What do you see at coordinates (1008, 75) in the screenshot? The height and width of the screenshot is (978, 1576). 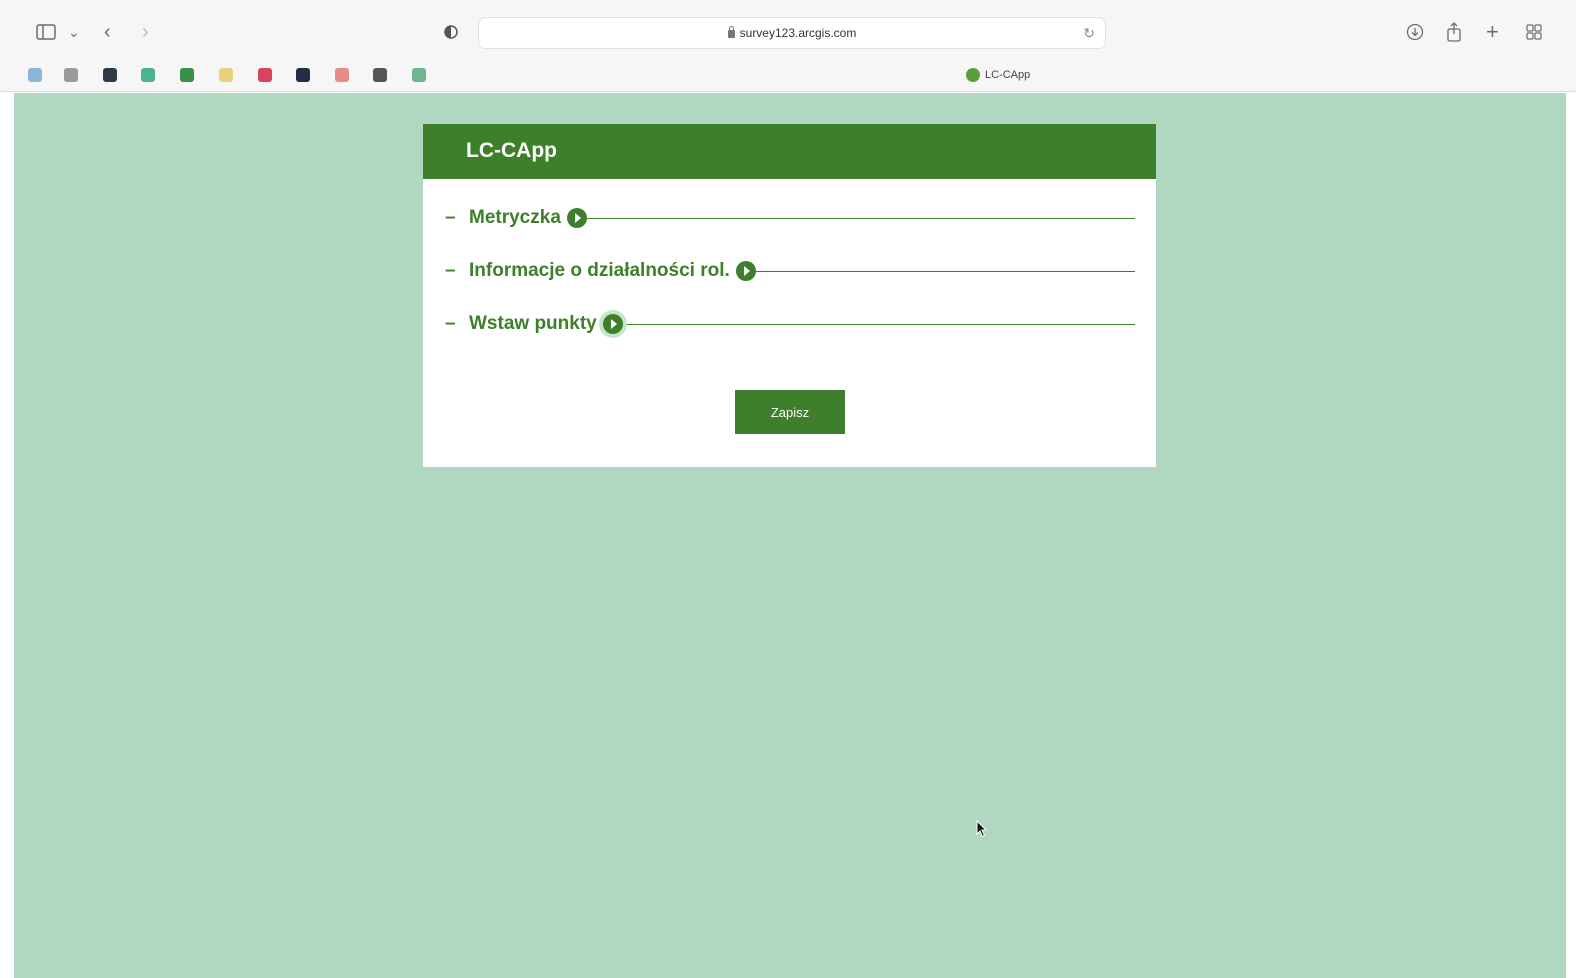 I see `tab-title: LC-CApp` at bounding box center [1008, 75].